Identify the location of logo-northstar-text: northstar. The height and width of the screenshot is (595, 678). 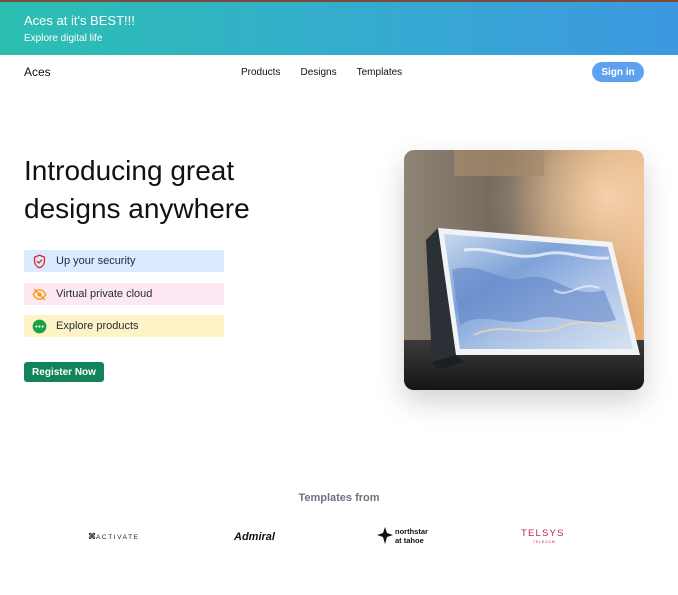
(411, 531).